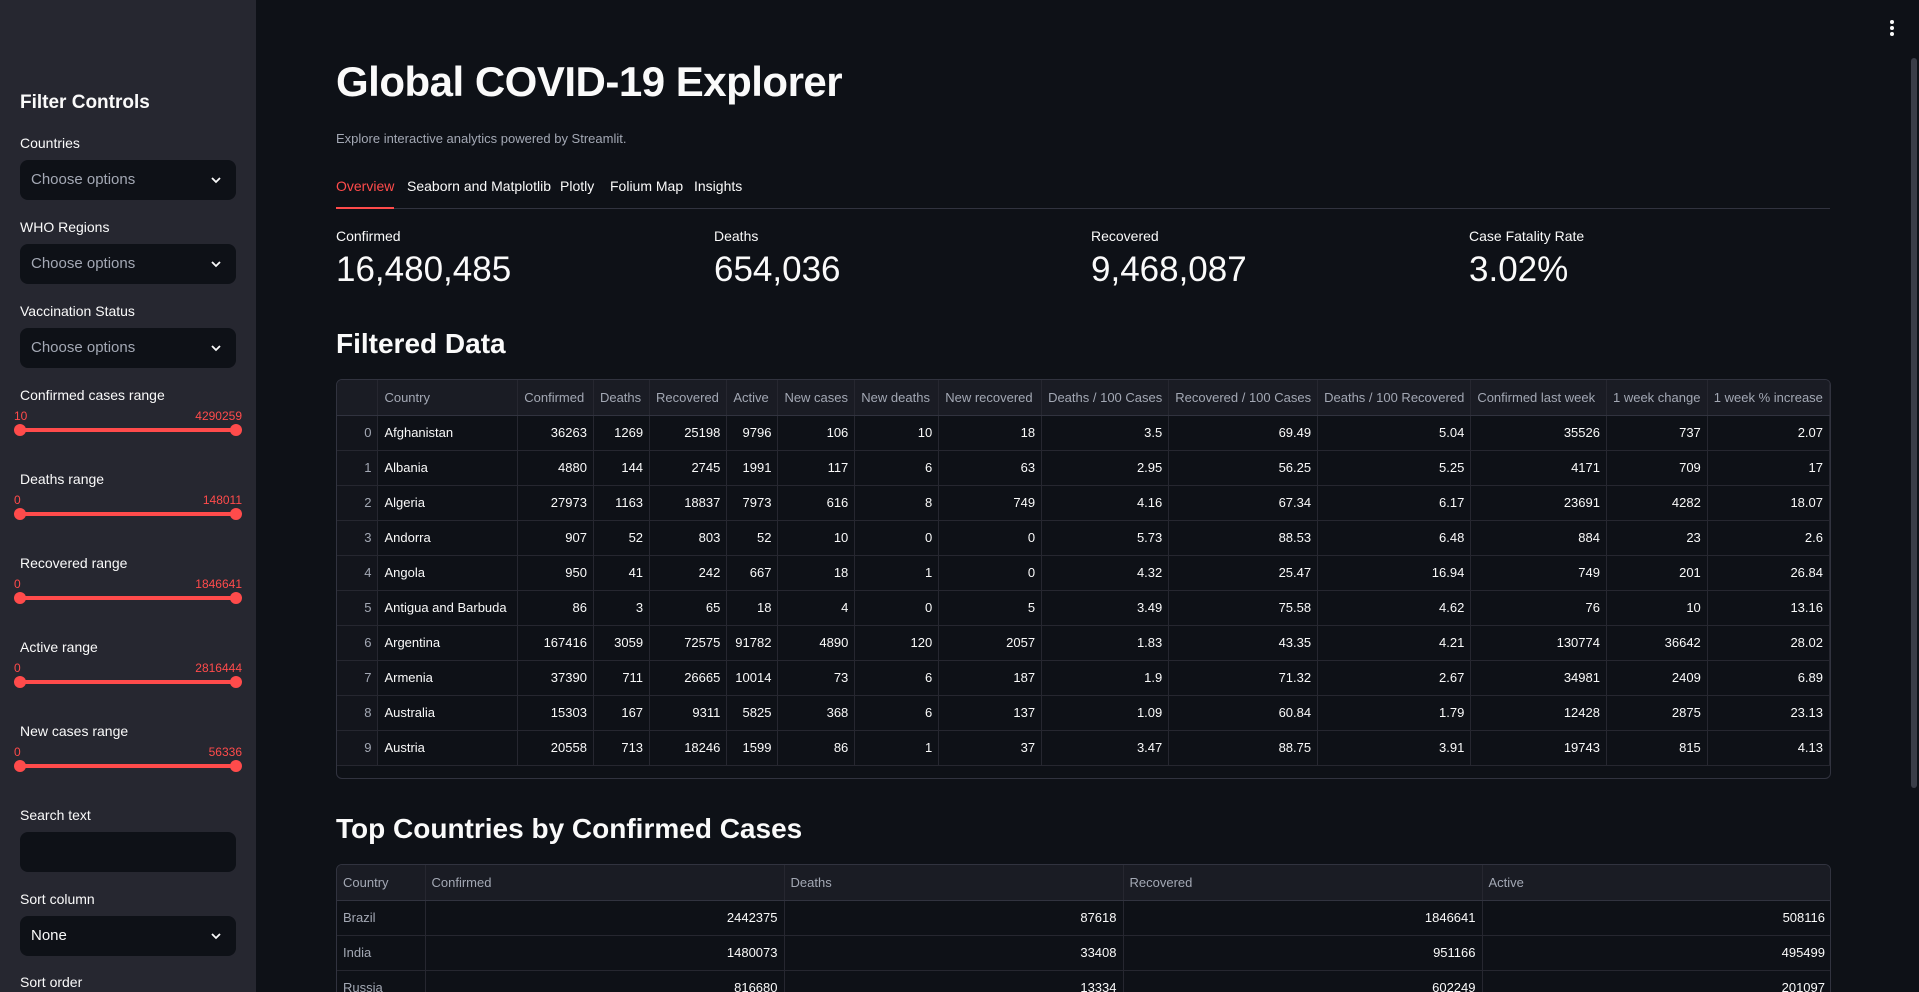 The image size is (1919, 992). What do you see at coordinates (816, 538) in the screenshot?
I see `table-cell: 10` at bounding box center [816, 538].